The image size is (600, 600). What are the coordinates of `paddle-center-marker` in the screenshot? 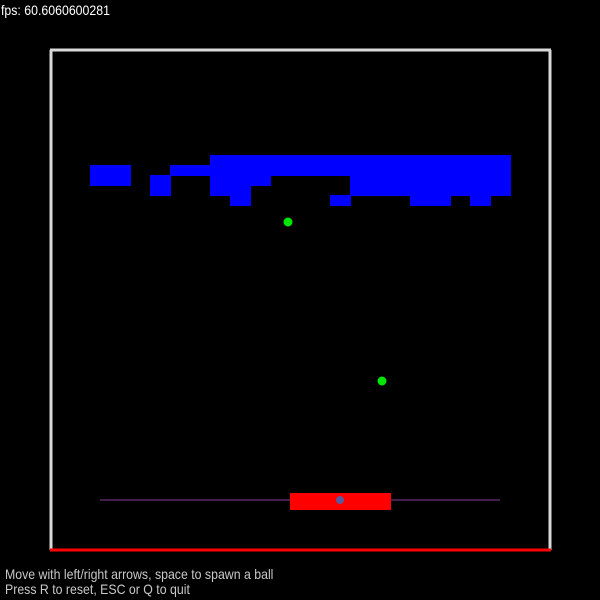 It's located at (340, 500).